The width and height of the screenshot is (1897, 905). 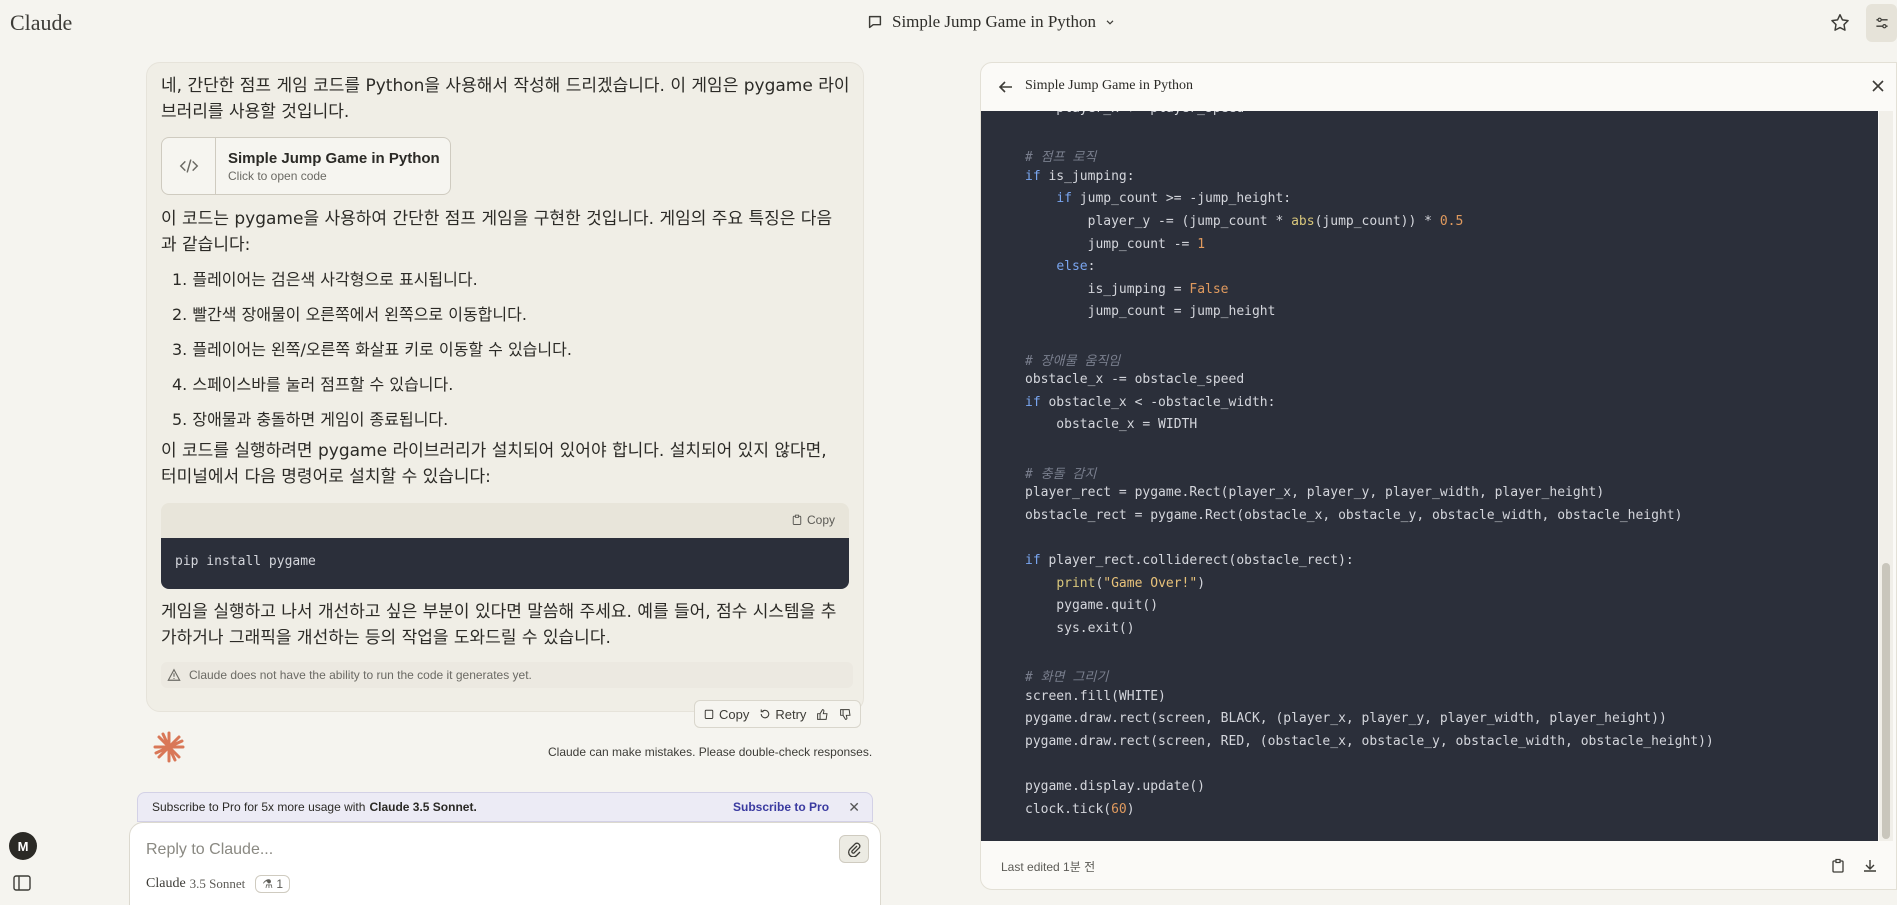 What do you see at coordinates (1127, 289) in the screenshot?
I see `code-line: is_jumping = False` at bounding box center [1127, 289].